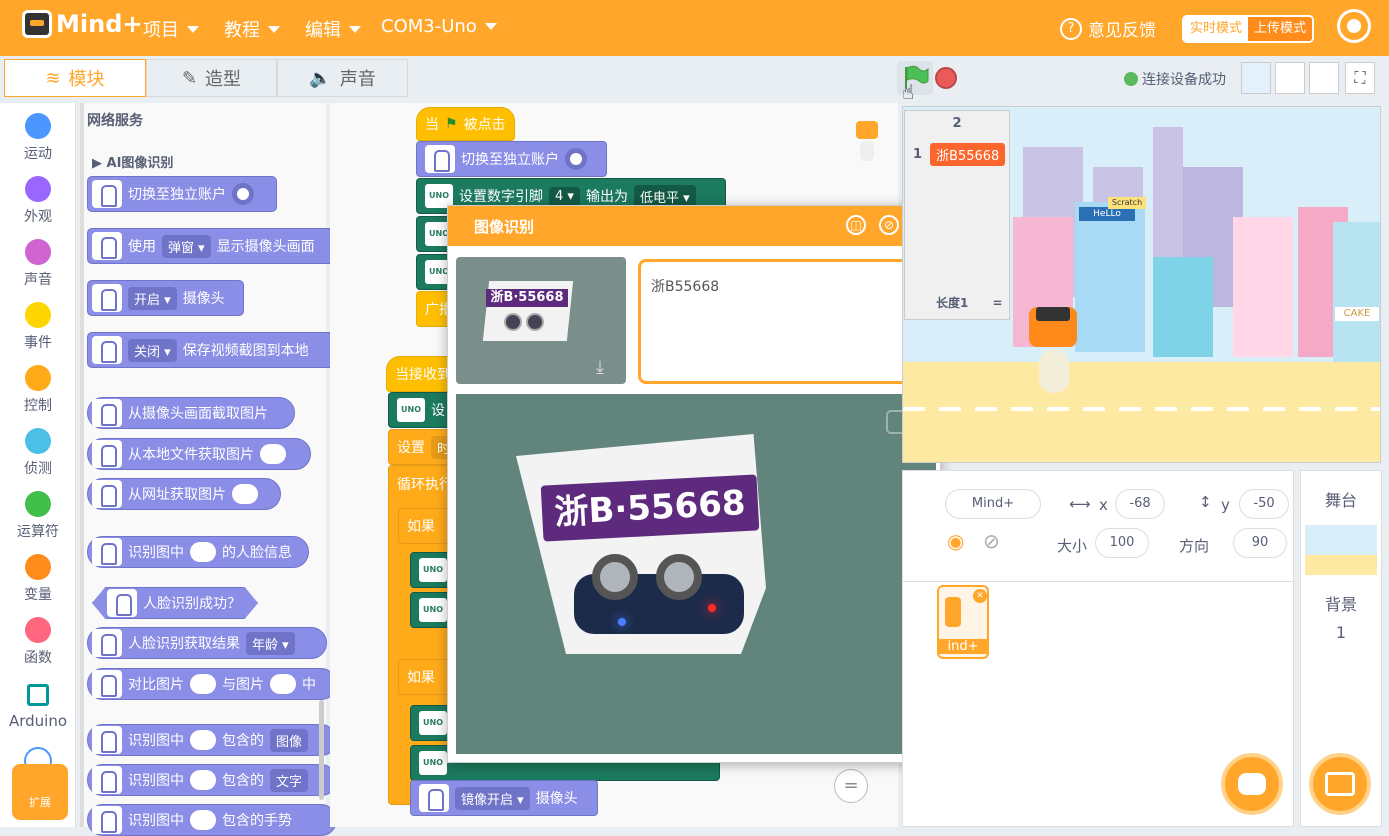 Image resolution: width=1389 pixels, height=836 pixels. What do you see at coordinates (908, 92) in the screenshot?
I see `pointer-hand-icon: ☝` at bounding box center [908, 92].